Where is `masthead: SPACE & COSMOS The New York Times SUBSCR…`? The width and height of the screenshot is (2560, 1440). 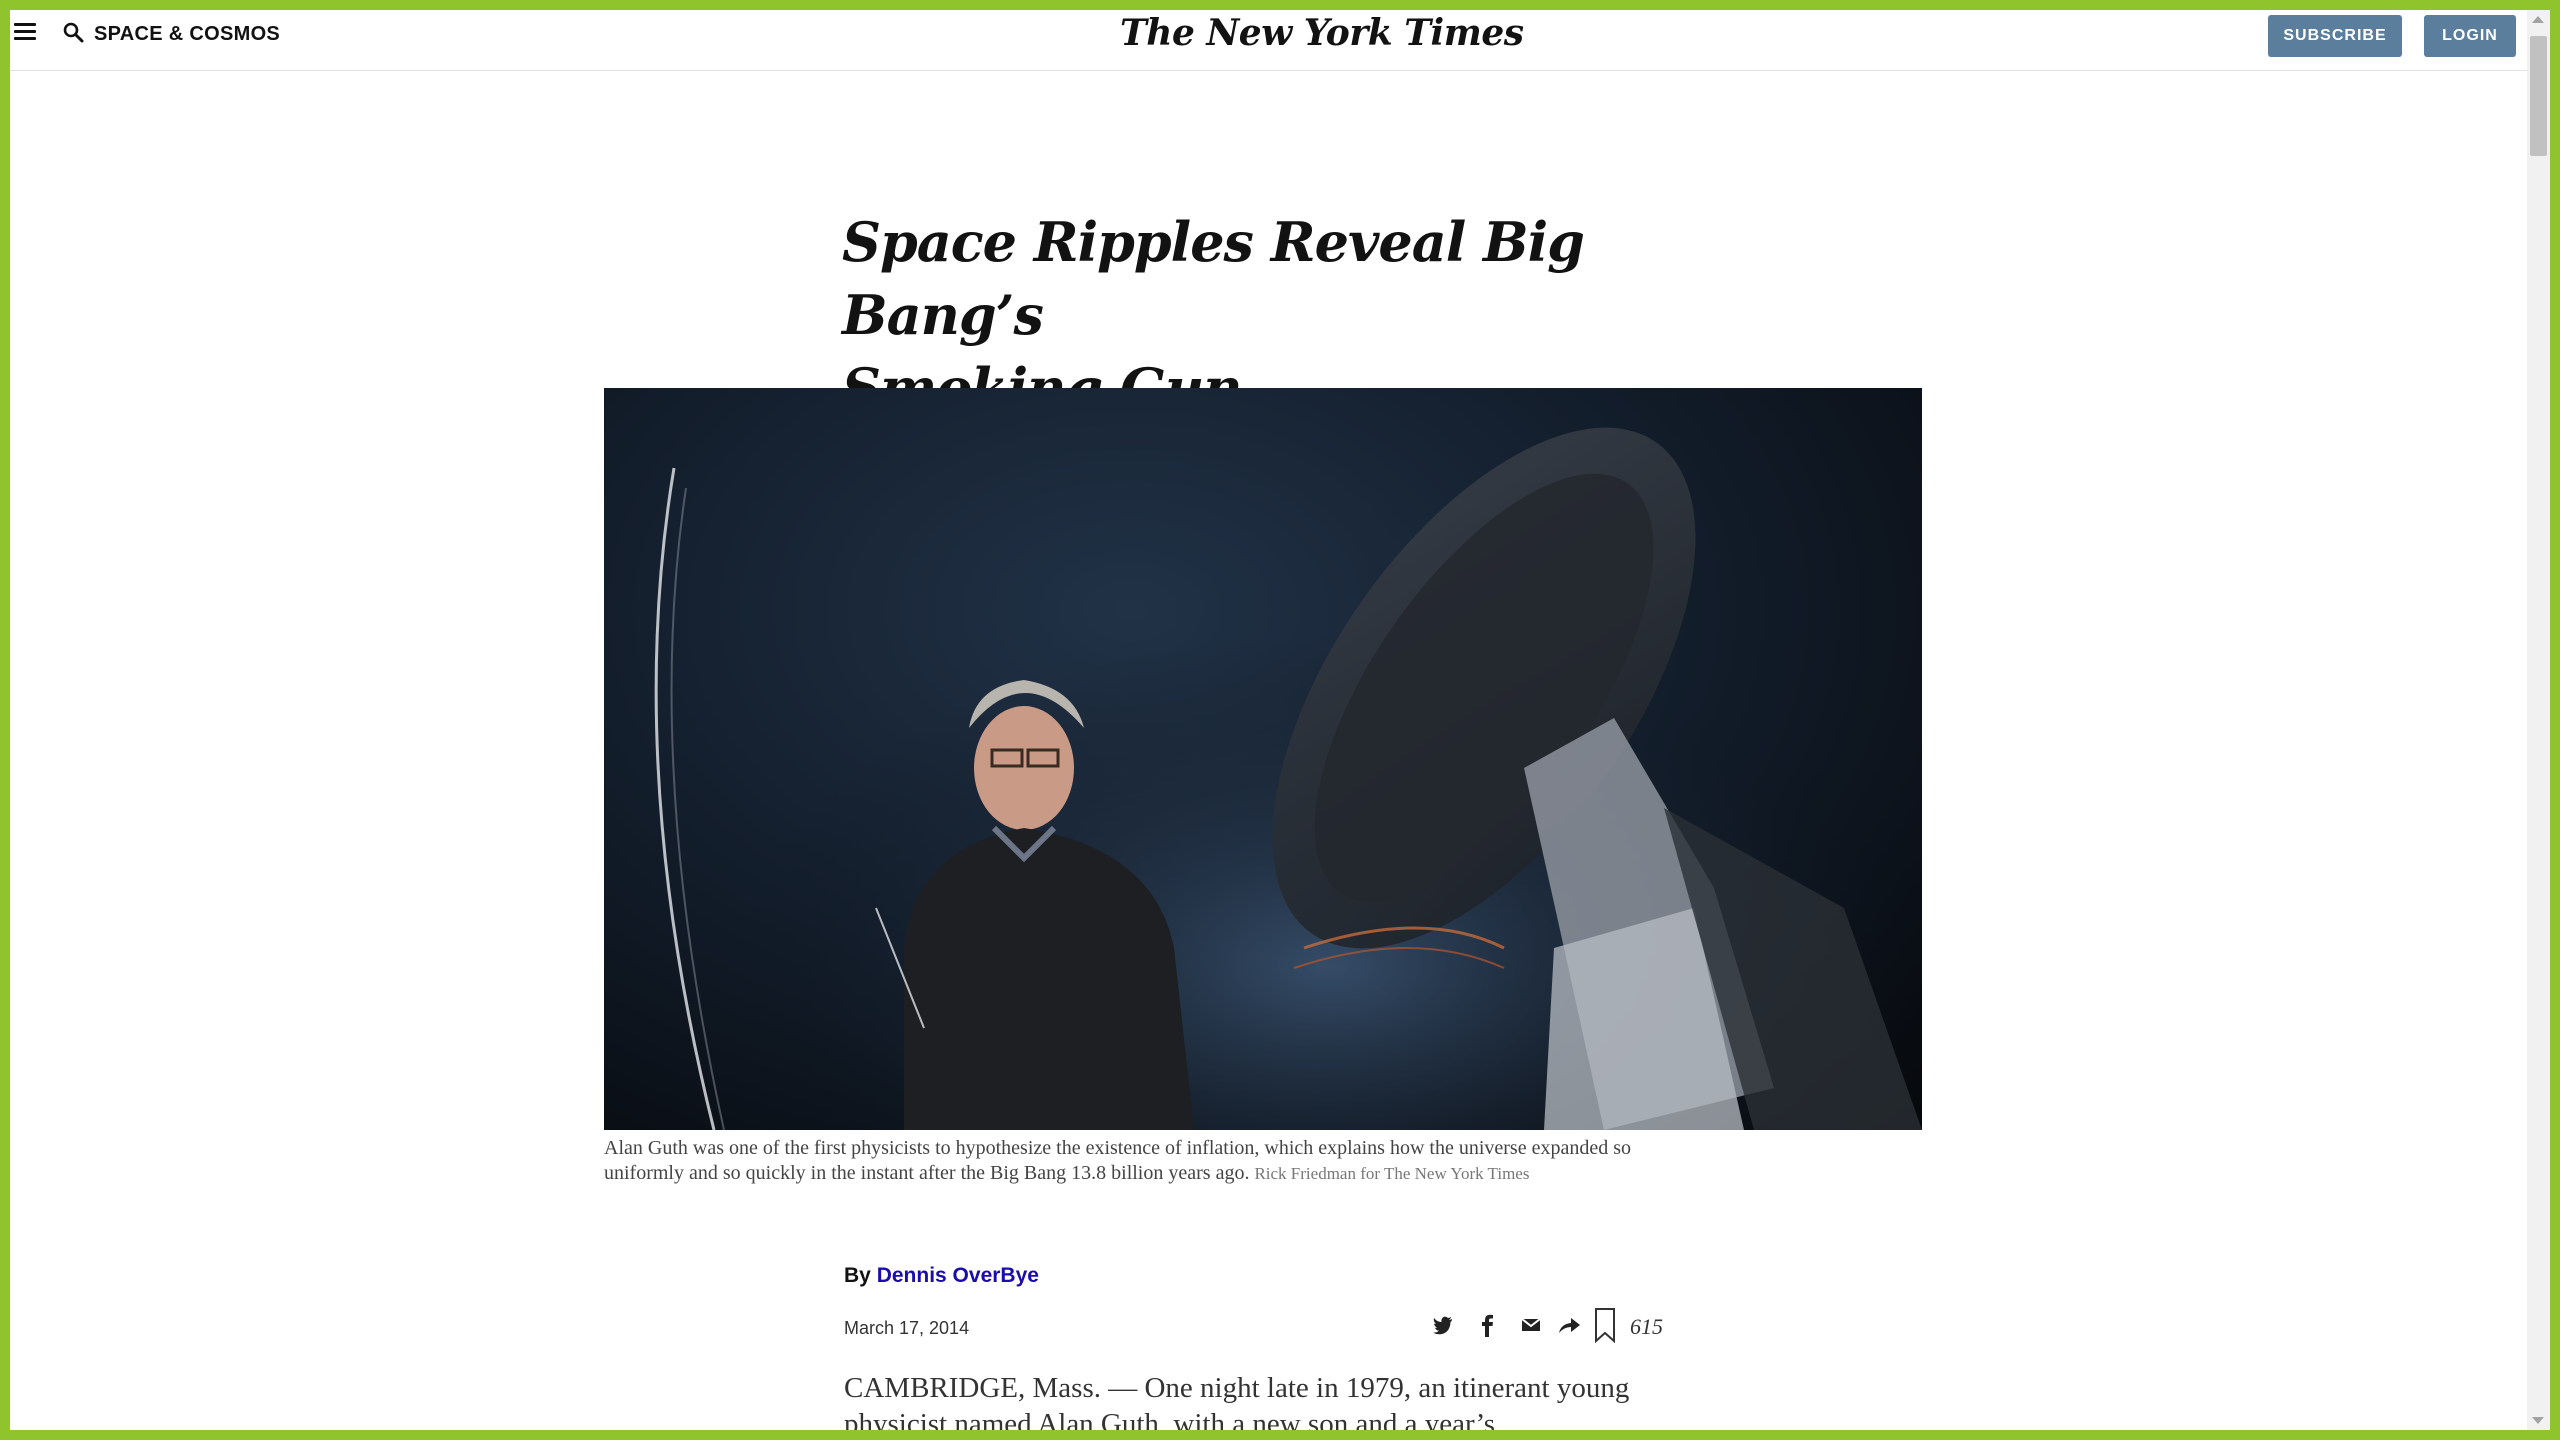 masthead: SPACE & COSMOS The New York Times SUBSCR… is located at coordinates (1268, 40).